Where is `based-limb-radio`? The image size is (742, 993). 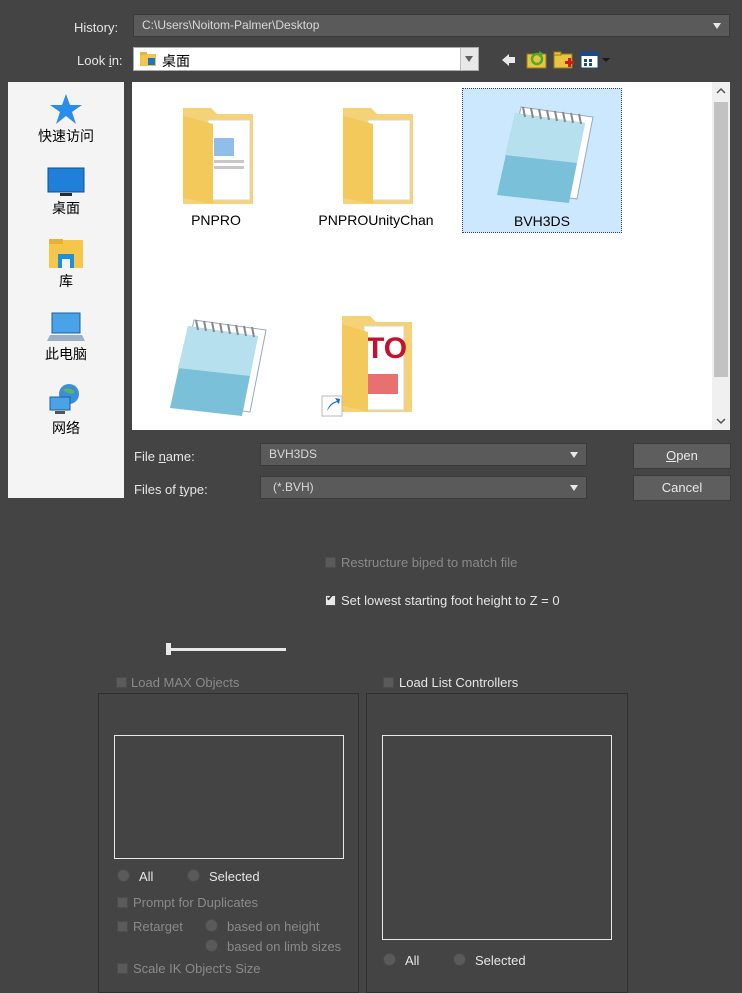
based-limb-radio is located at coordinates (211, 945).